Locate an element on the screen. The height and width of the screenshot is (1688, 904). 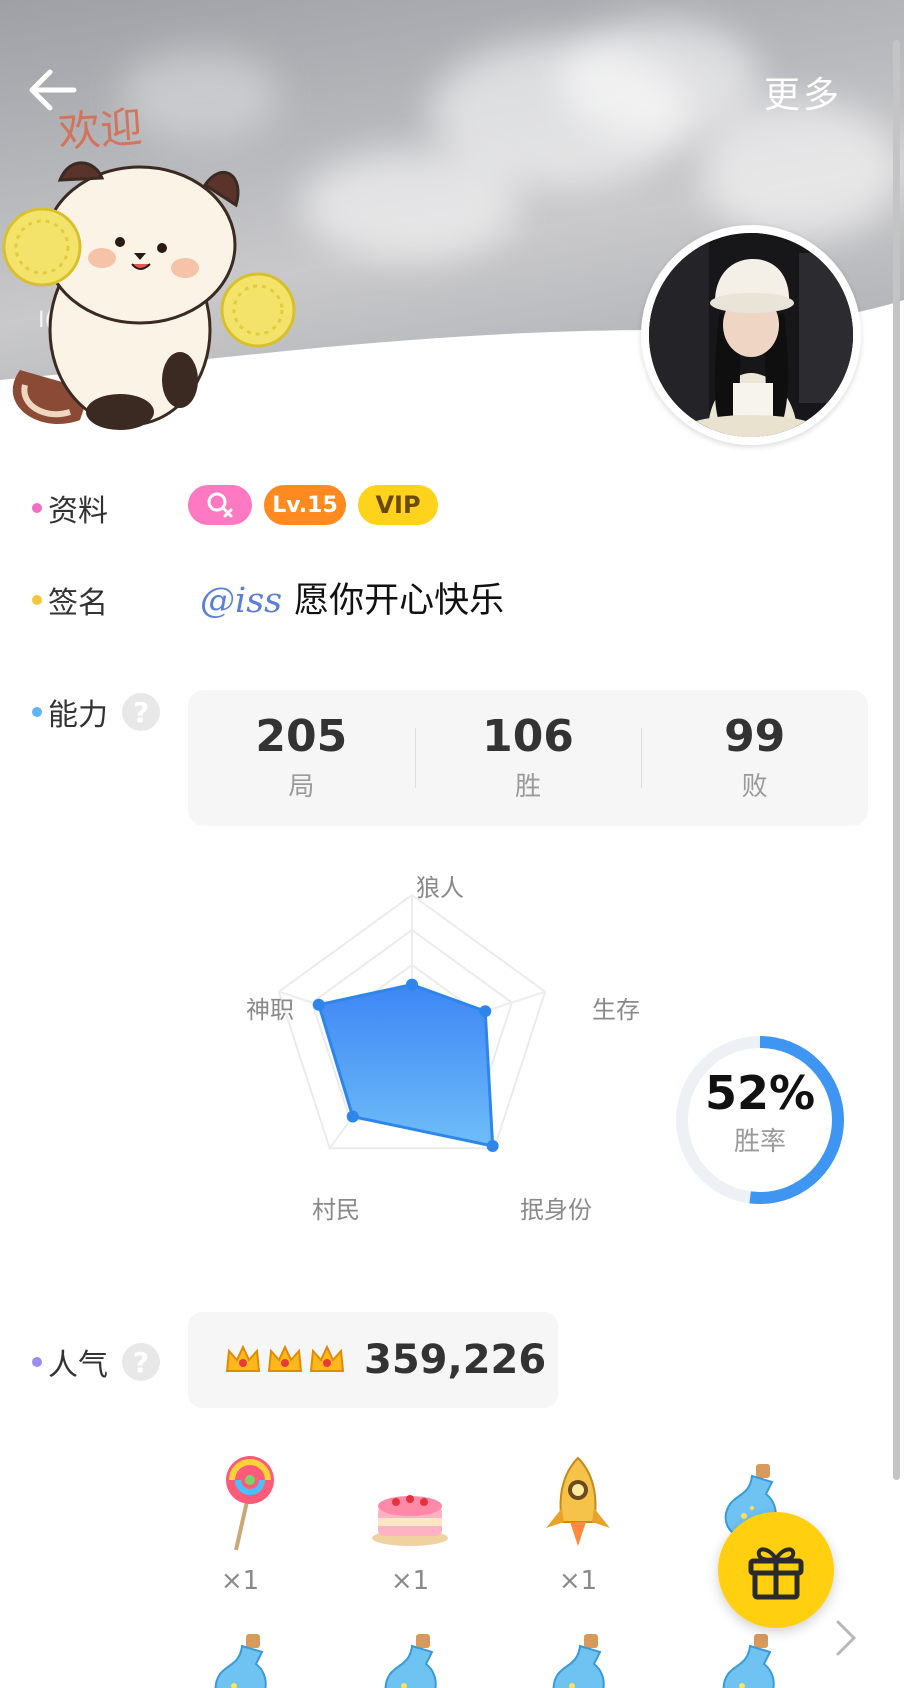
radar-label-villager: 村民 is located at coordinates (336, 1210).